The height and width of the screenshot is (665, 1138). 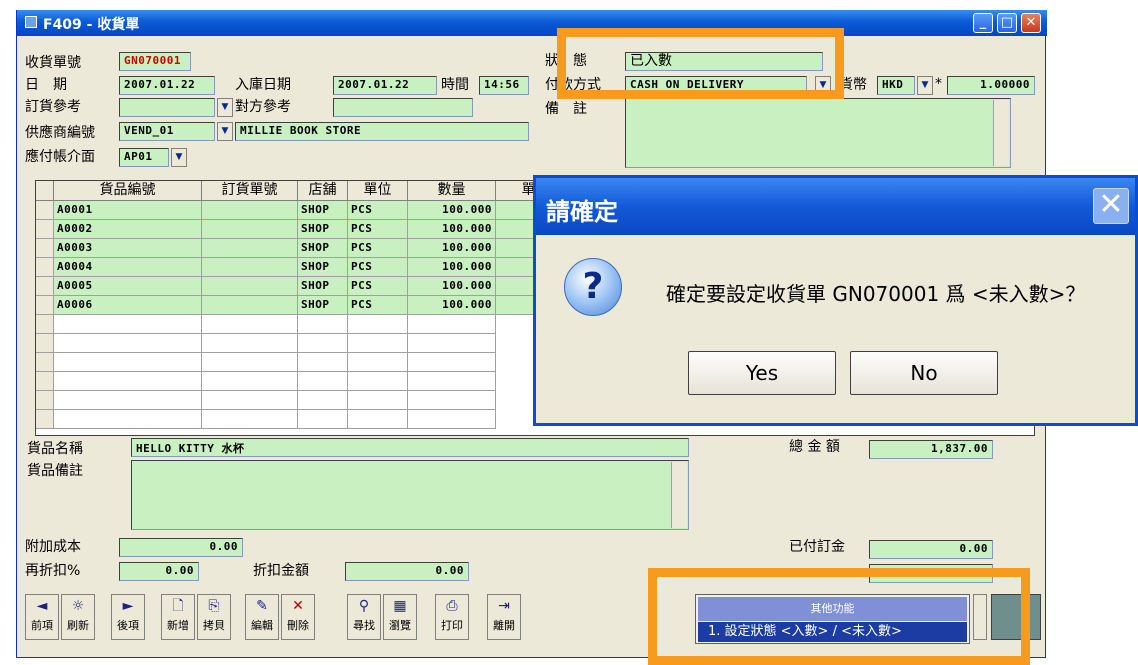 What do you see at coordinates (378, 191) in the screenshot?
I see `col-header-unit: 單位` at bounding box center [378, 191].